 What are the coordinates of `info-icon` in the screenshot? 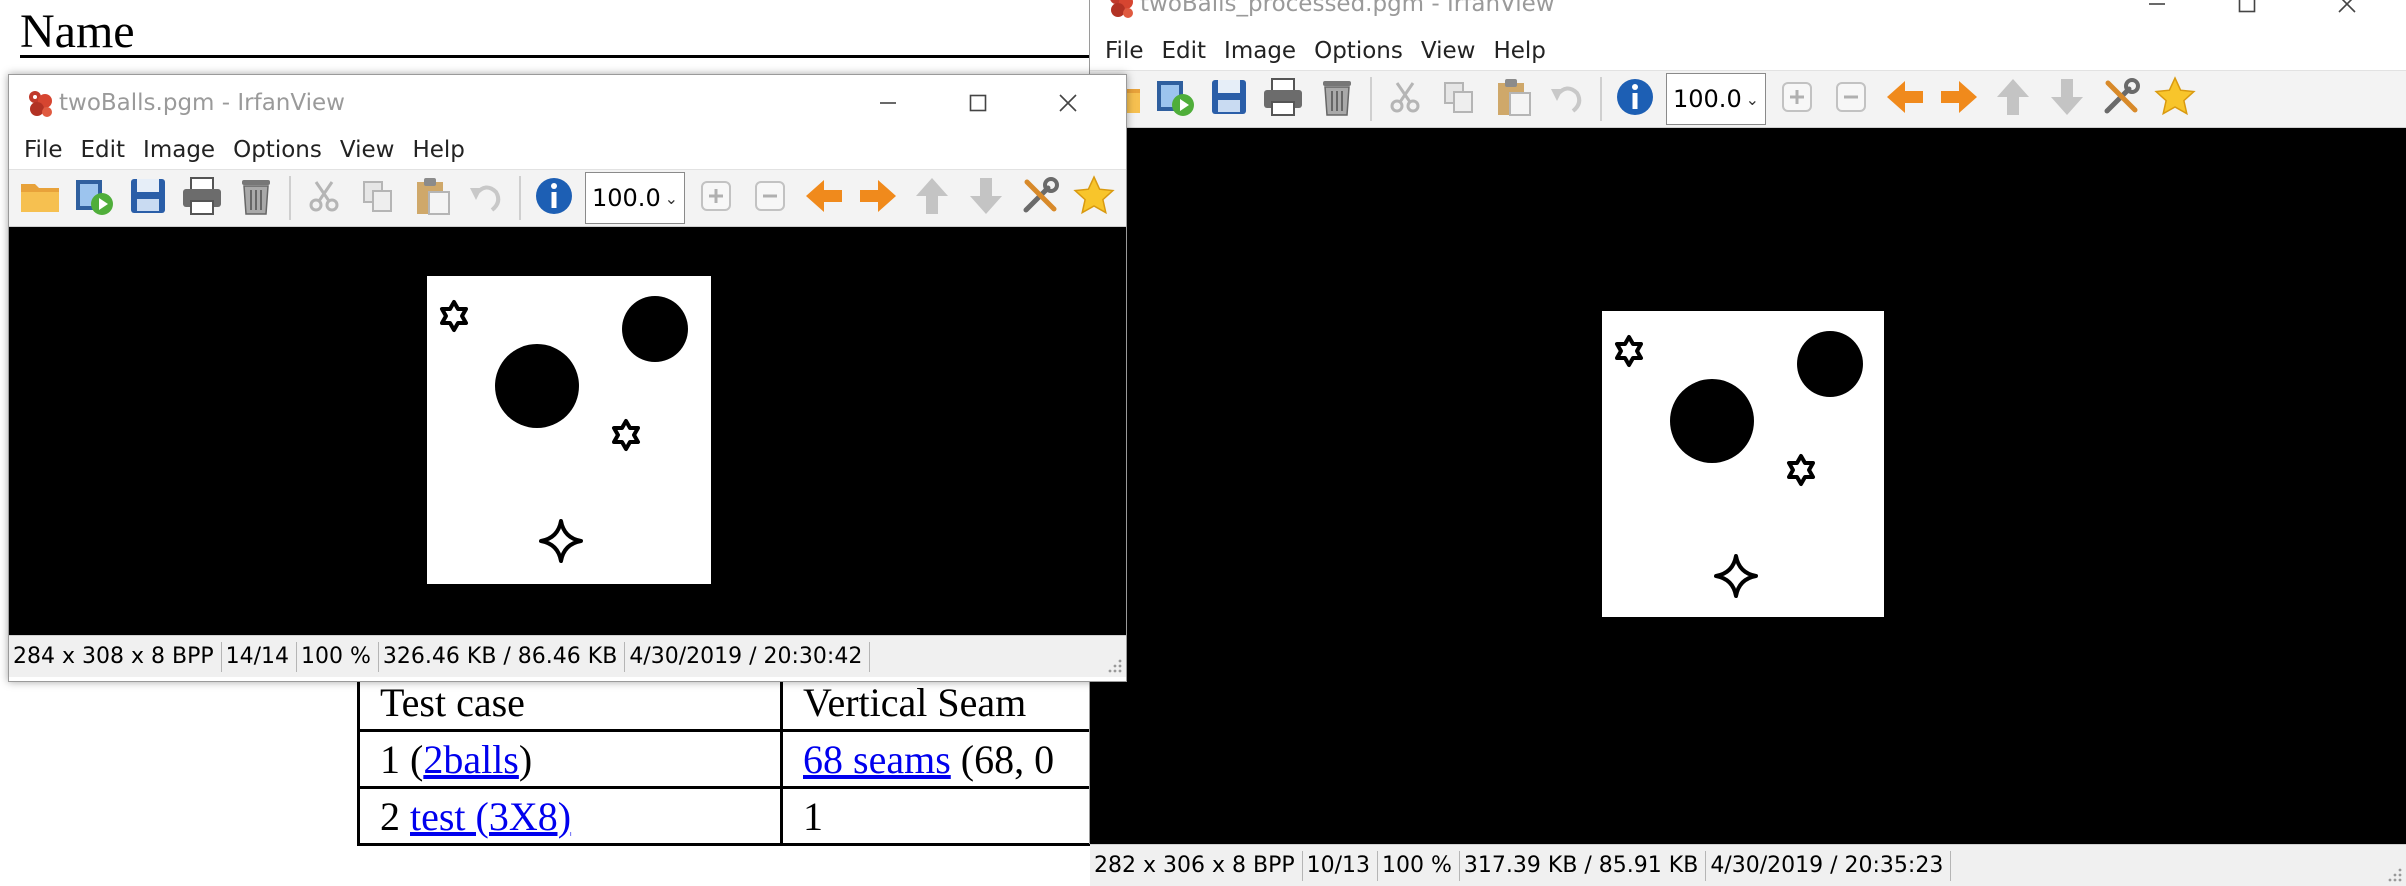 It's located at (554, 198).